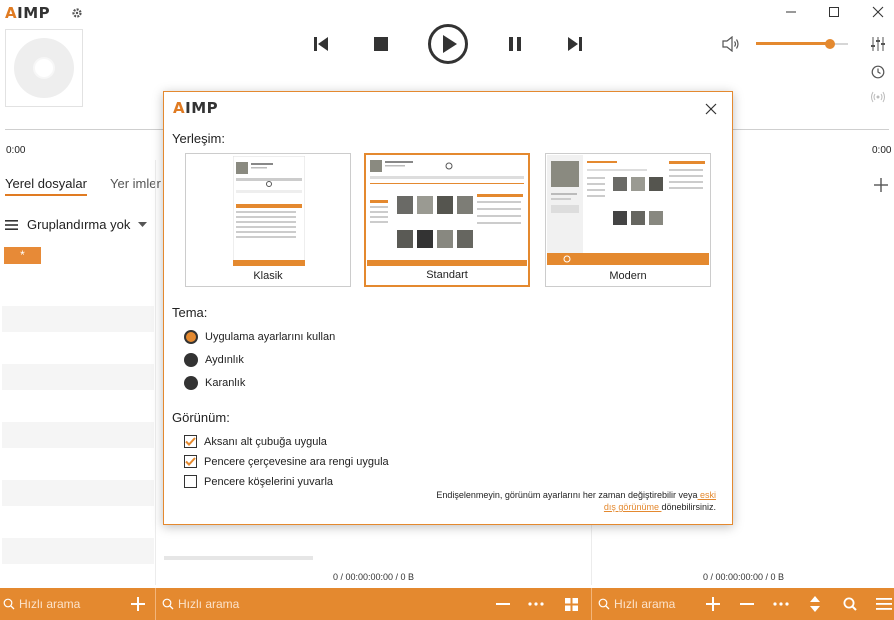 This screenshot has height=620, width=894. Describe the element at coordinates (515, 44) in the screenshot. I see `pause-icon` at that location.